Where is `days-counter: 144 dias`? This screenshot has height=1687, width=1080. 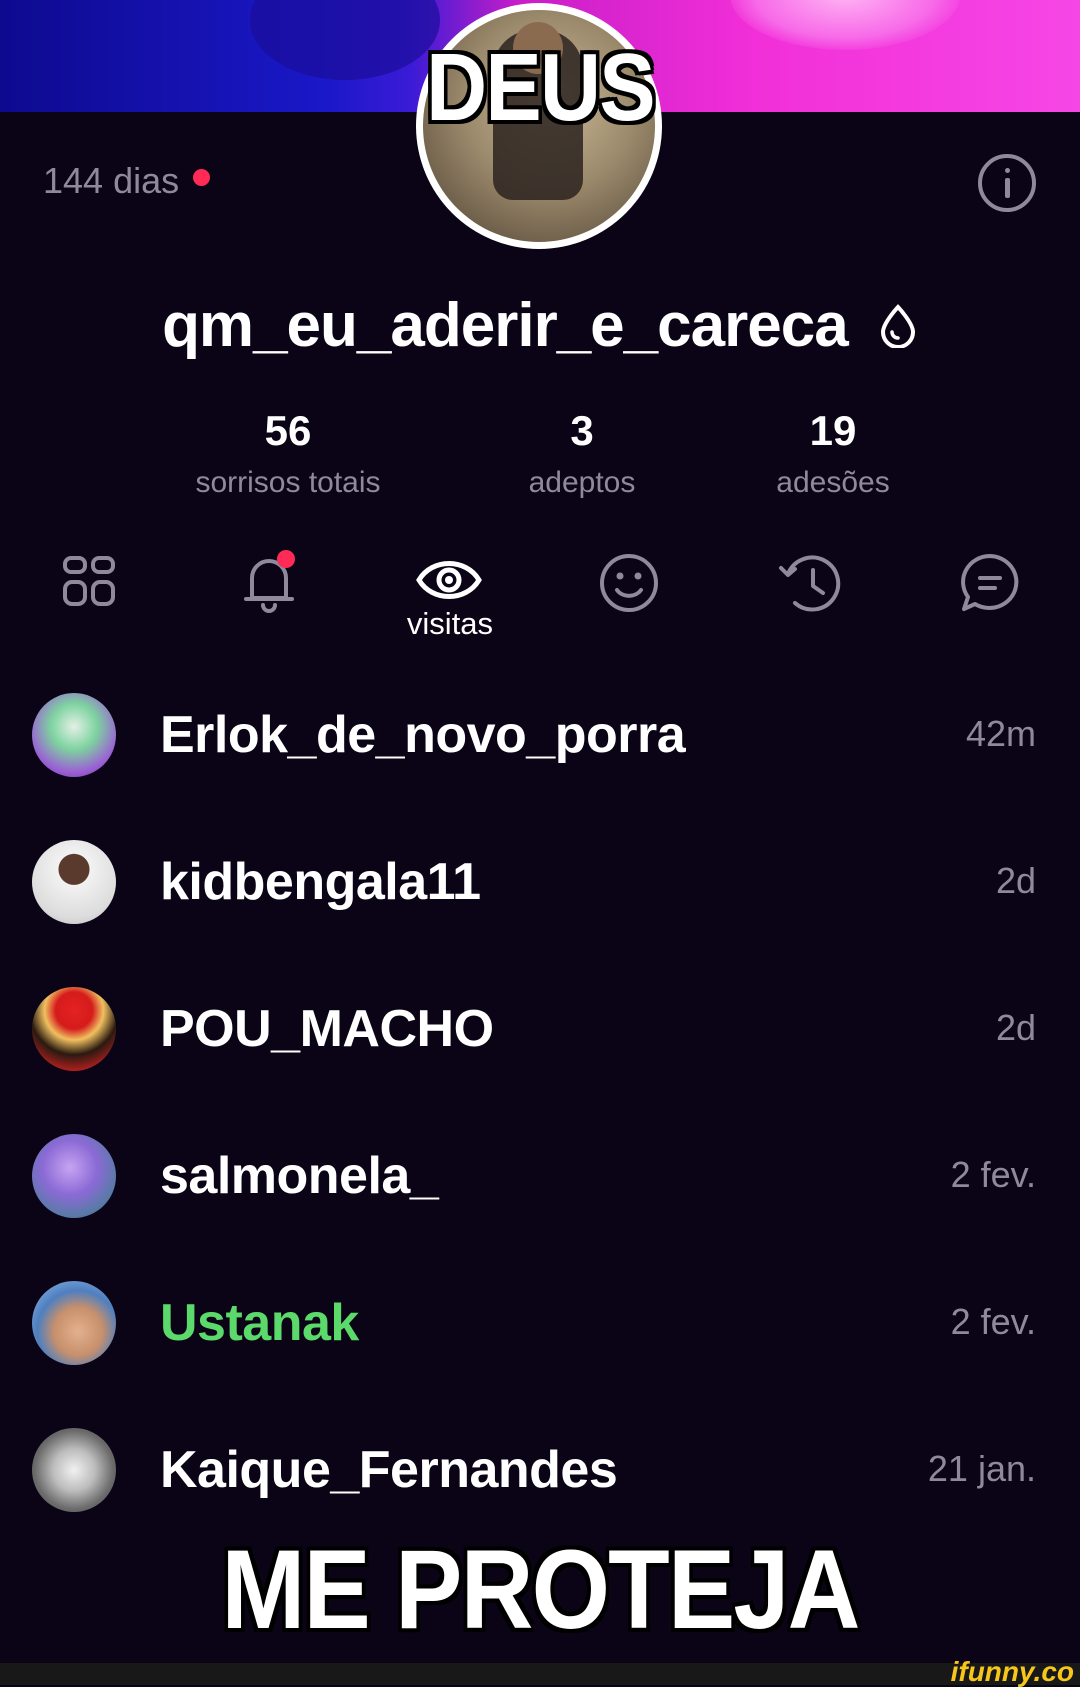 days-counter: 144 dias is located at coordinates (127, 181).